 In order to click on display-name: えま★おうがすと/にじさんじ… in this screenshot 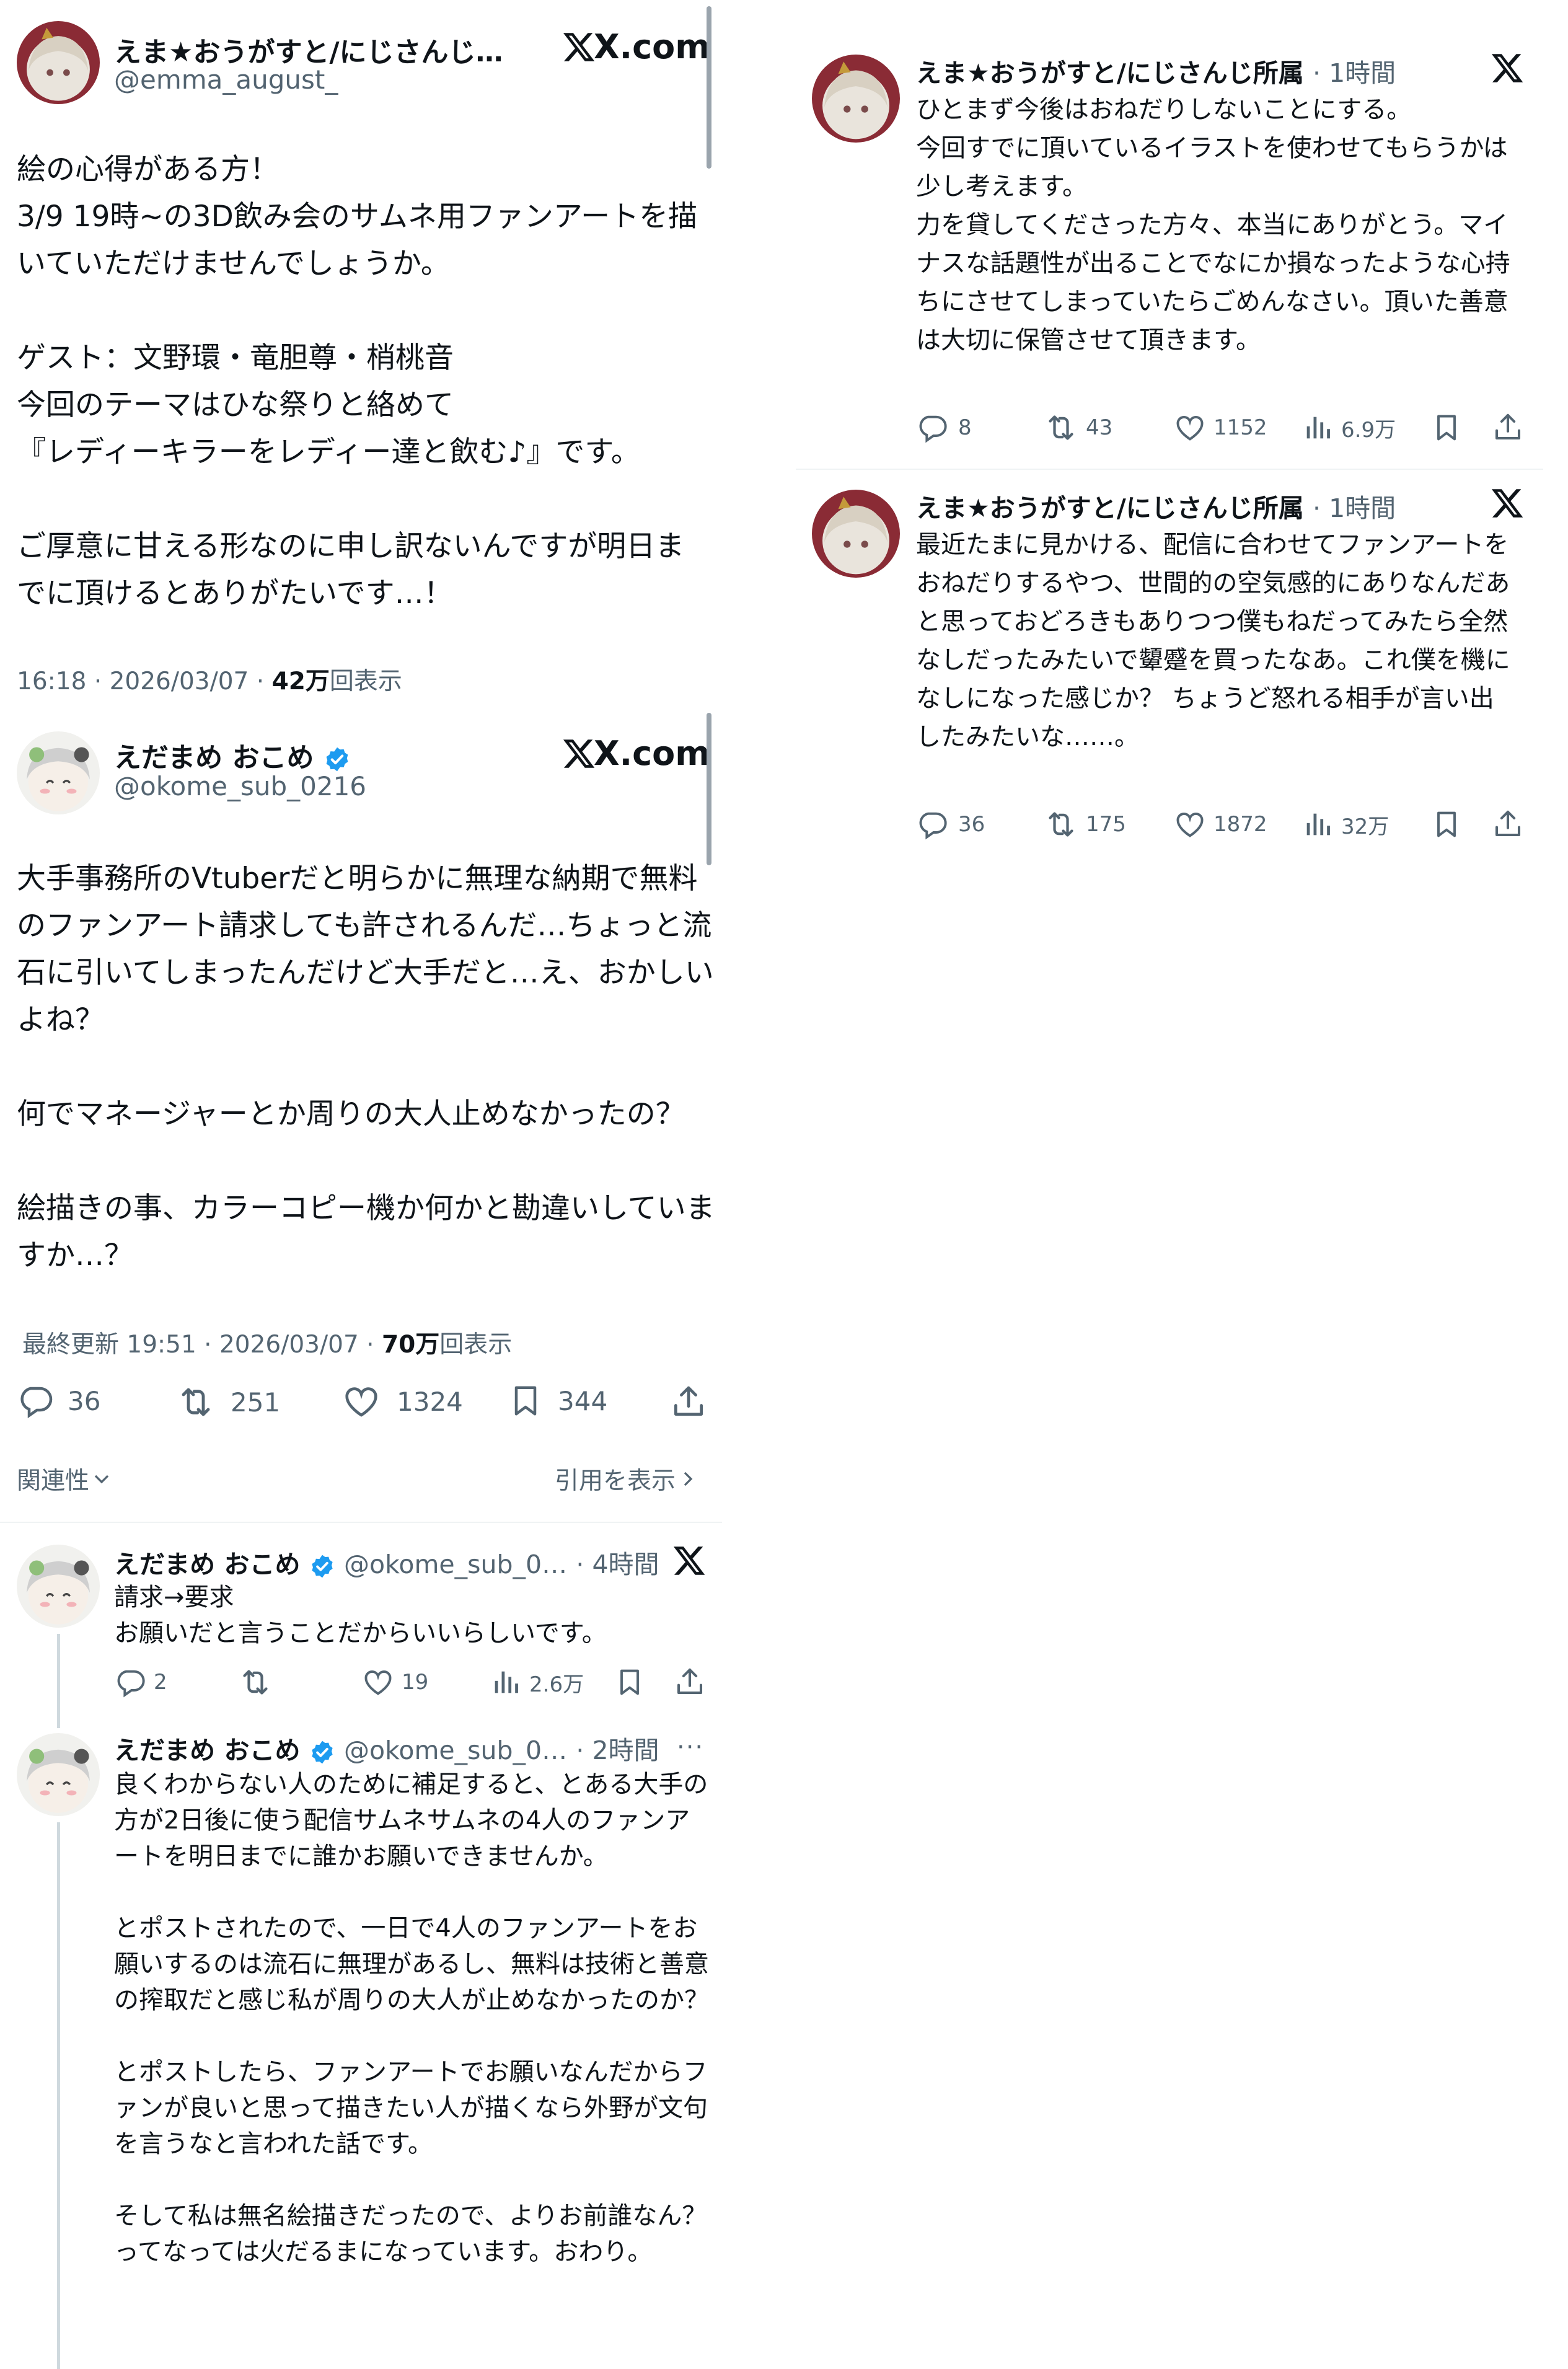, I will do `click(312, 49)`.